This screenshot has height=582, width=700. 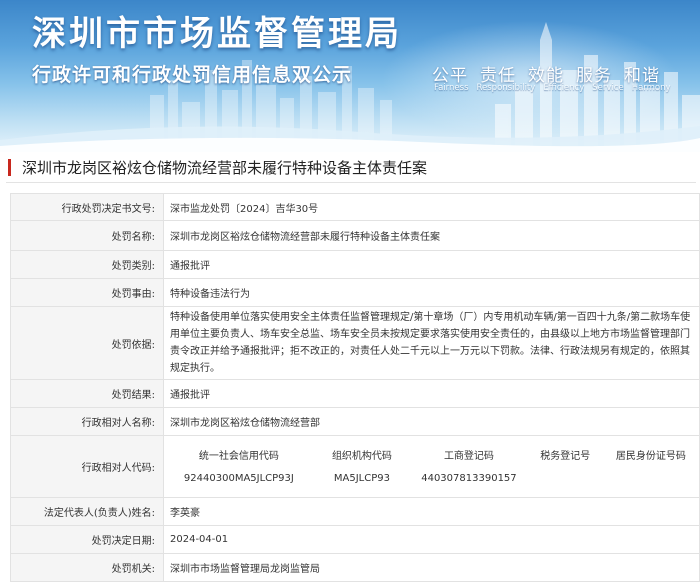 I want to click on penalty-result-value: 通报批评, so click(x=431, y=393).